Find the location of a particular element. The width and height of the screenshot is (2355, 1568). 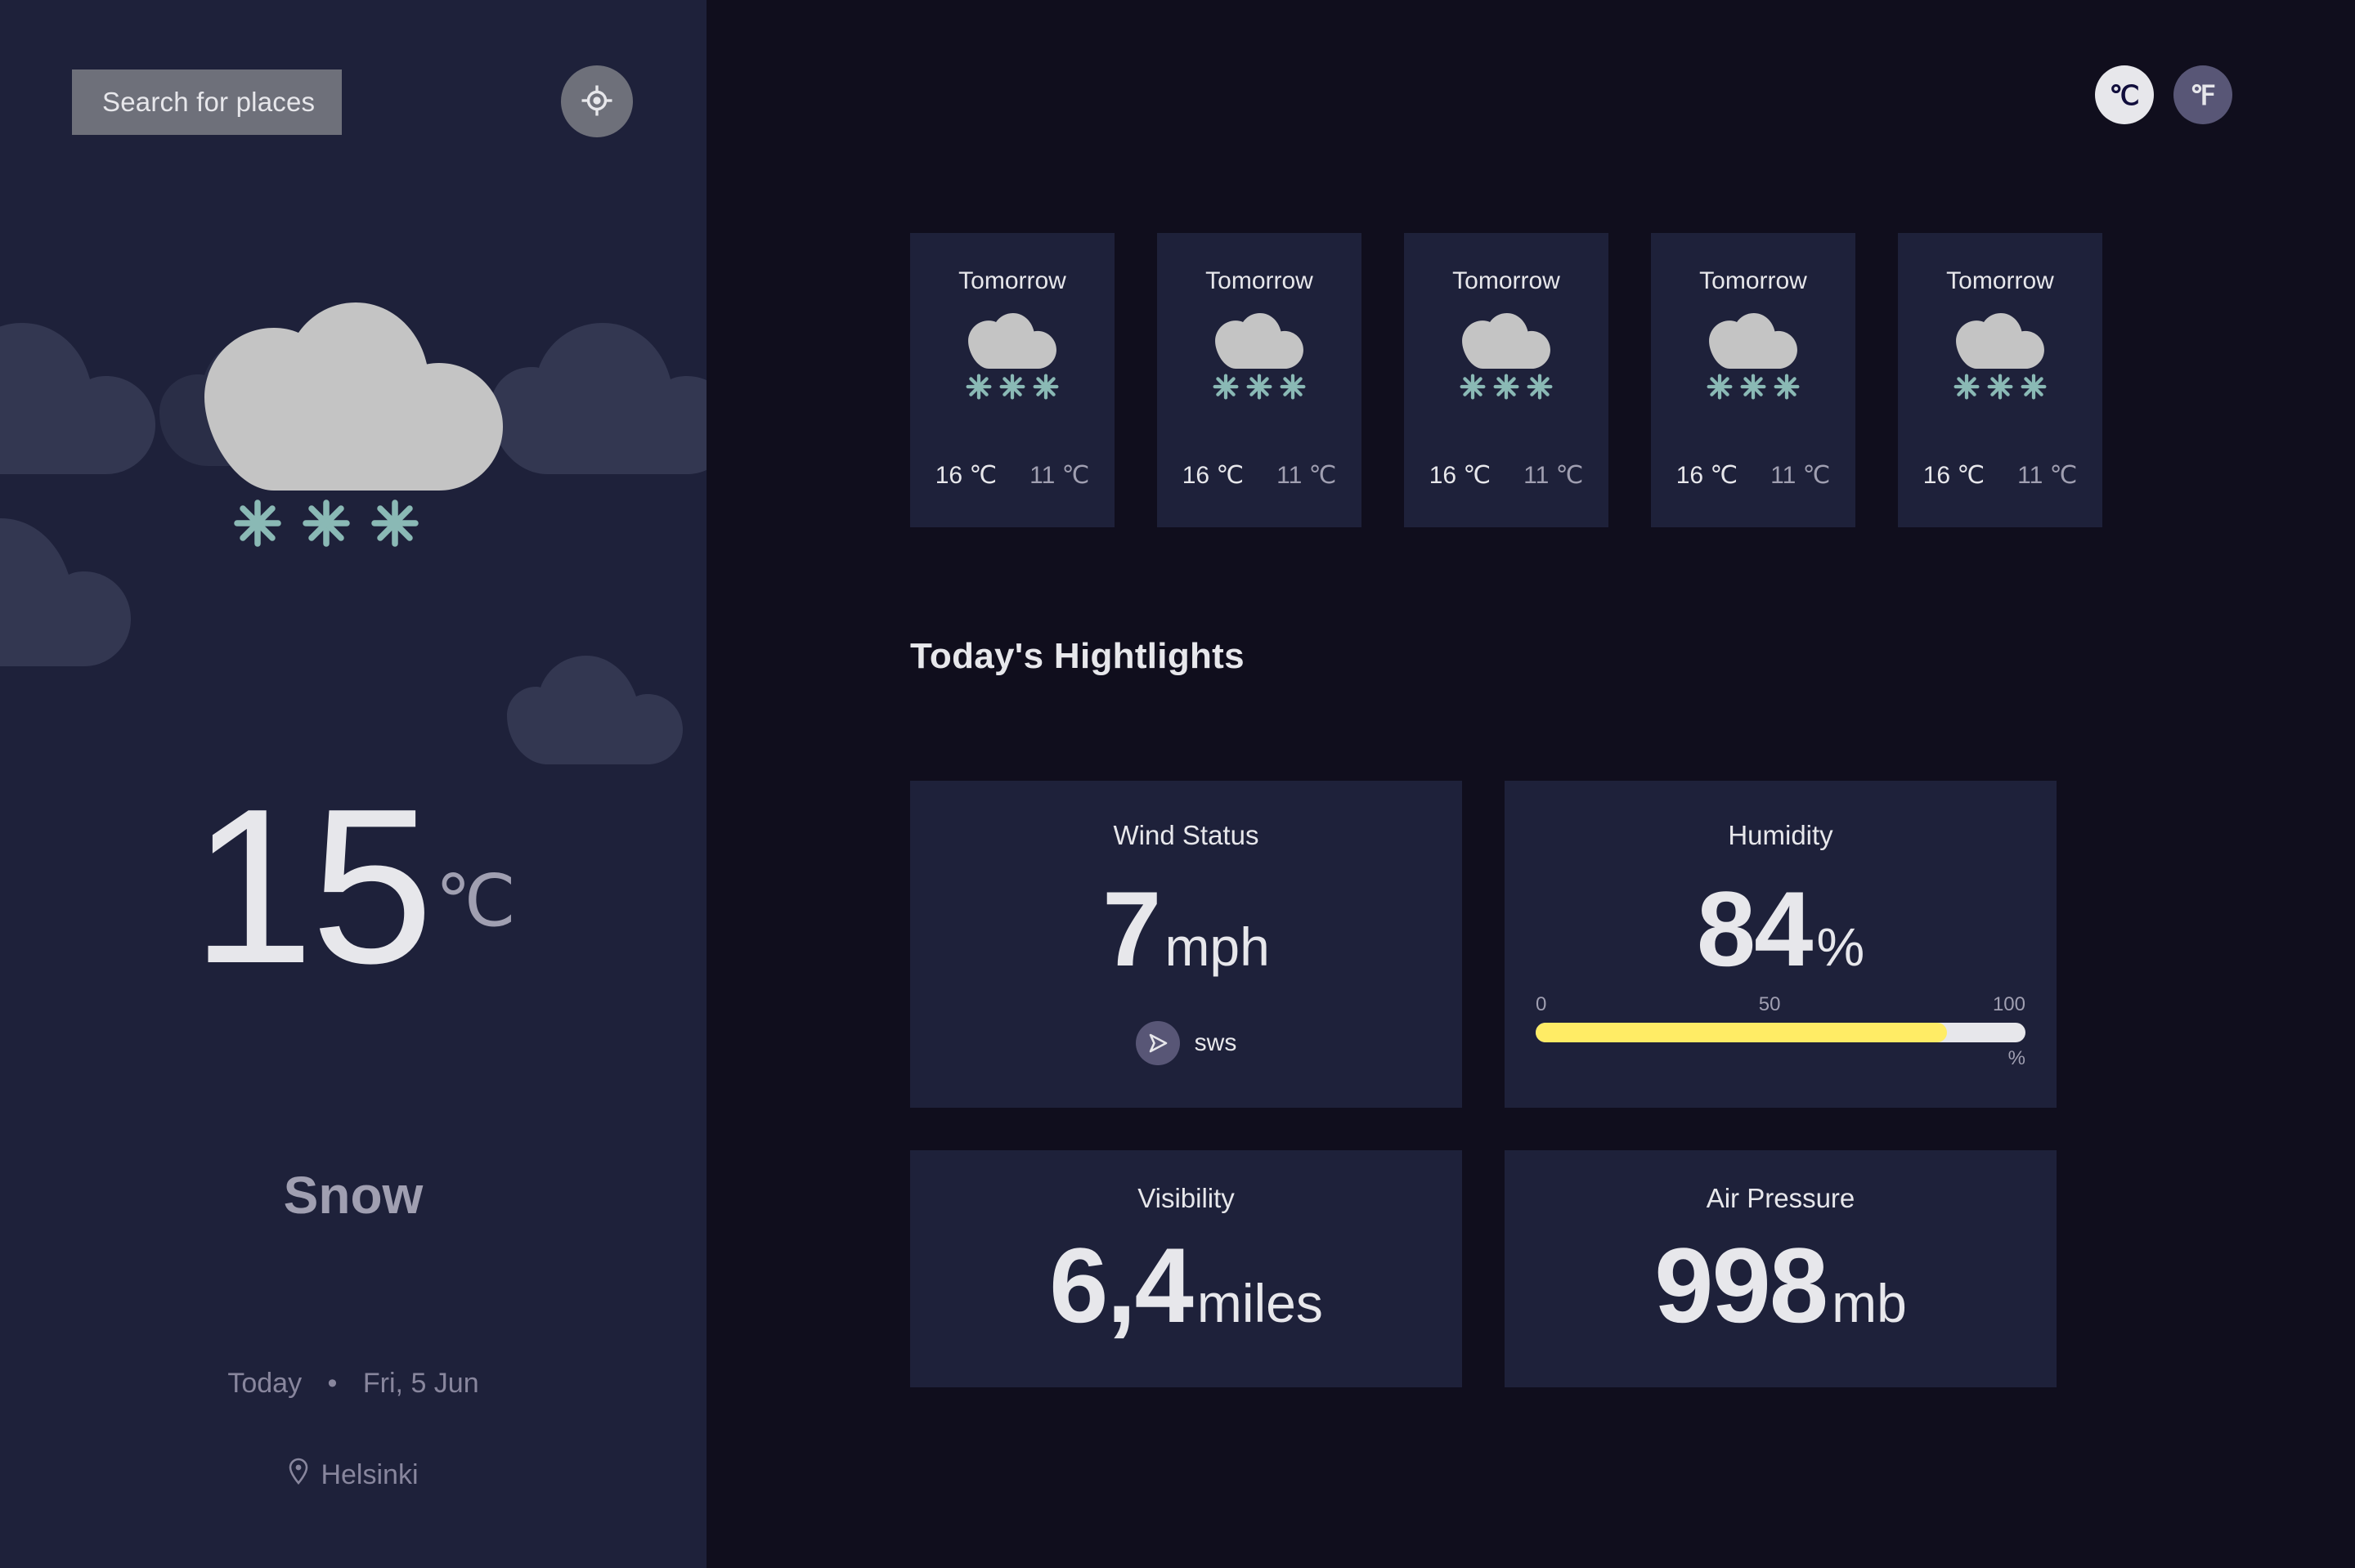

visibility-title: Visibility is located at coordinates (1186, 1198).